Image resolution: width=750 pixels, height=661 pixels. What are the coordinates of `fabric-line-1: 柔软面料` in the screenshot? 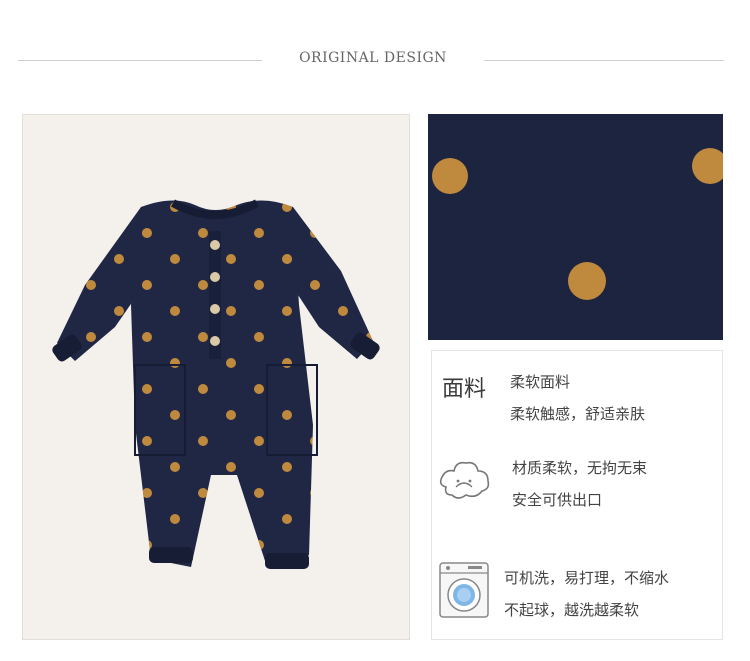 It's located at (540, 382).